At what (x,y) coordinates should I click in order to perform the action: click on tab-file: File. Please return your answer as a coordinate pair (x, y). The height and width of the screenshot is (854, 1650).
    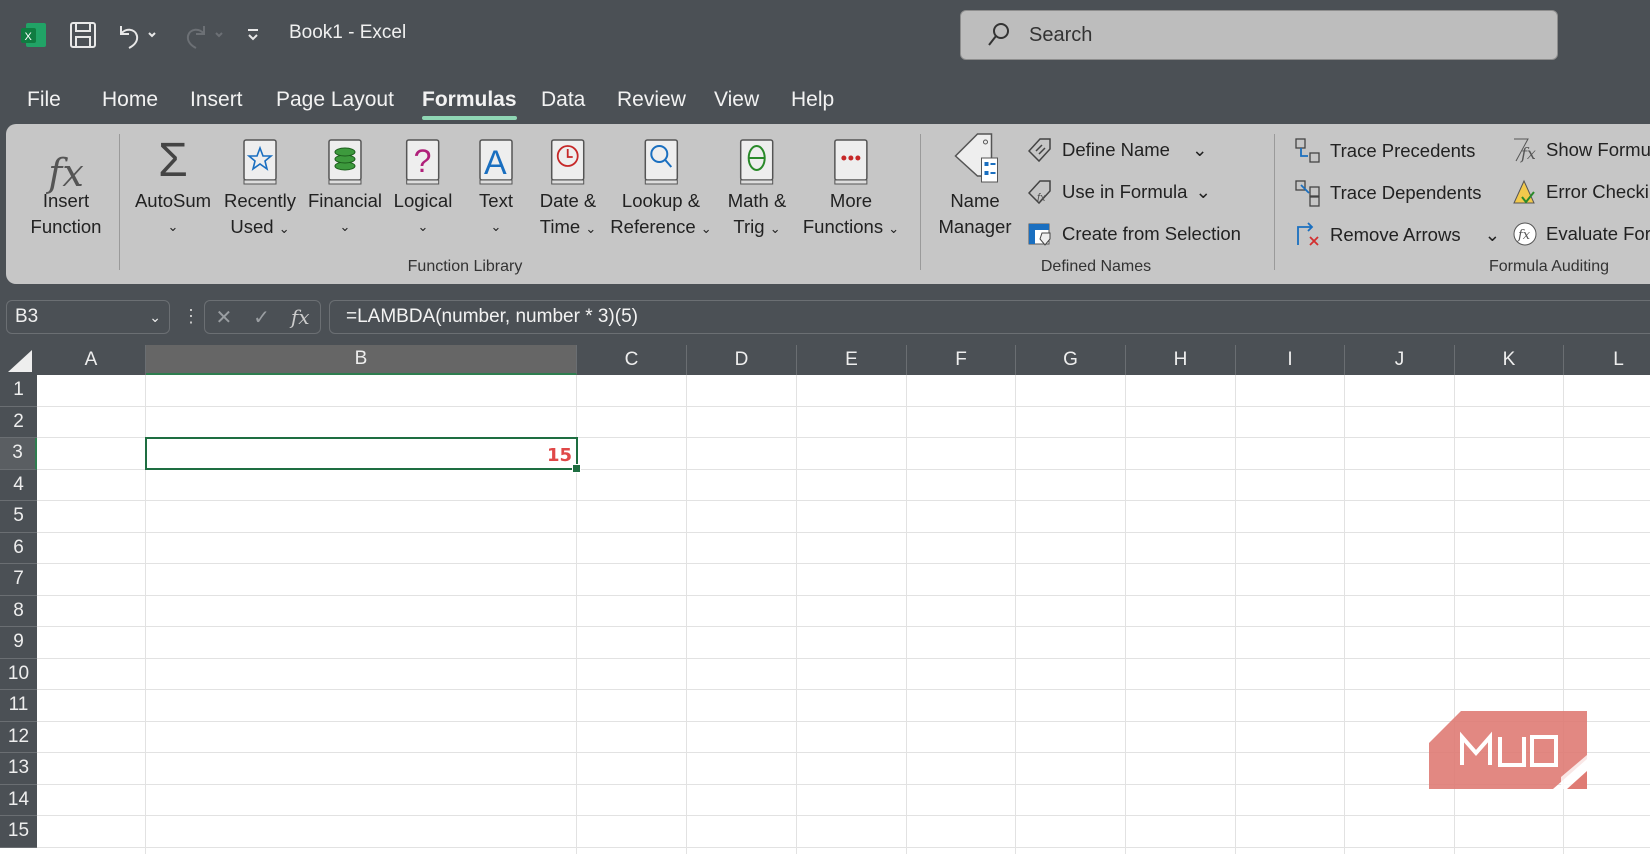
    Looking at the image, I should click on (44, 100).